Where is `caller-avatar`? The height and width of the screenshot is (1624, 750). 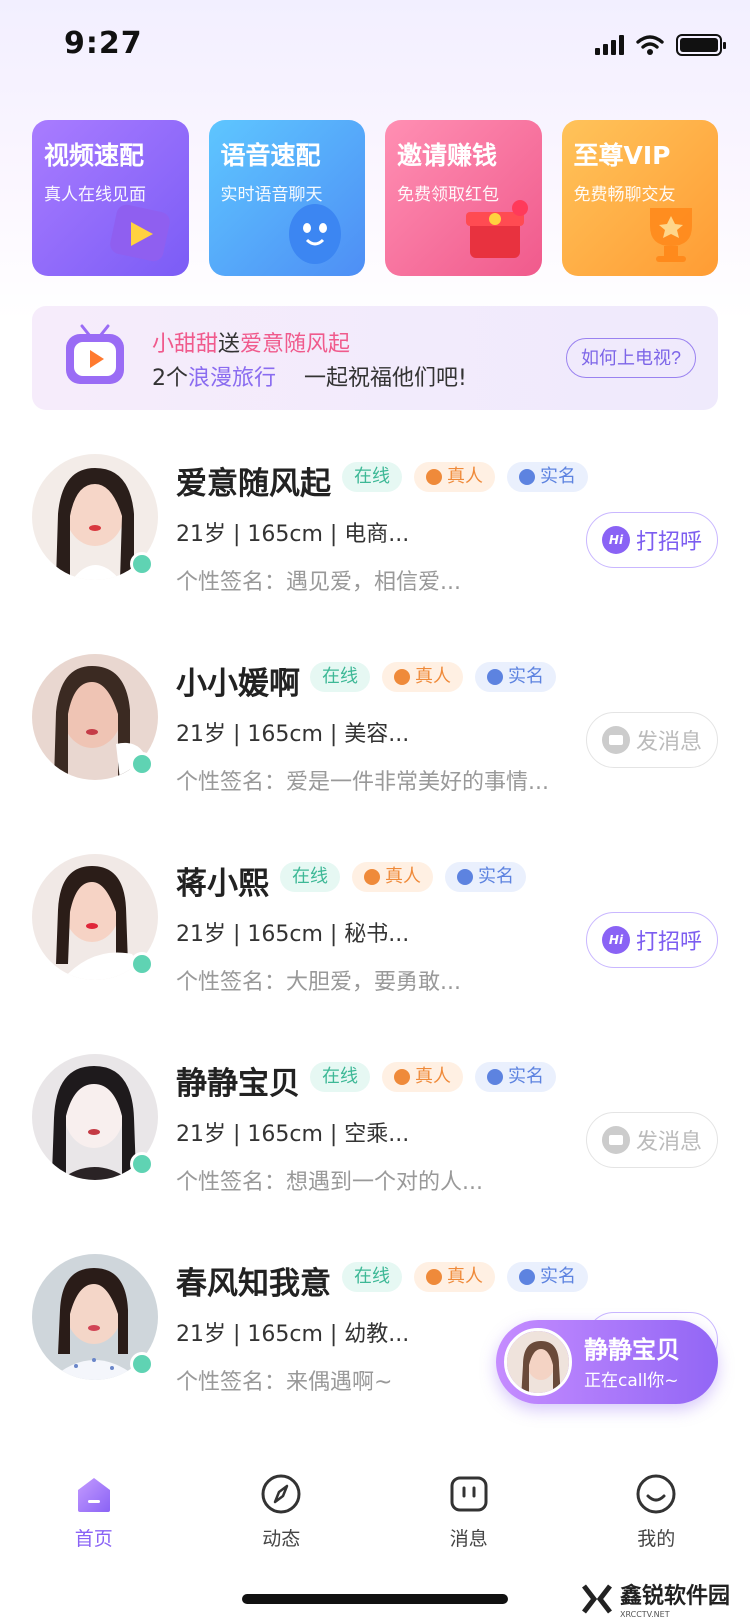 caller-avatar is located at coordinates (538, 1362).